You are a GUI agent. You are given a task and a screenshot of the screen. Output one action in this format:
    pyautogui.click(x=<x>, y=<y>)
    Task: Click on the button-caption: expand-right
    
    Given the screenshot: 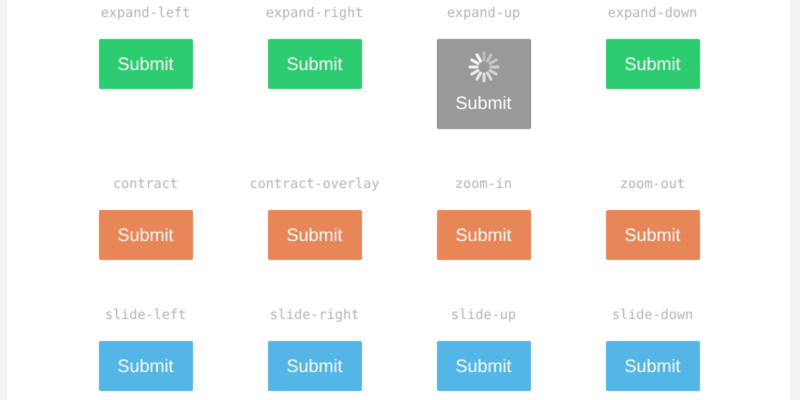 What is the action you would take?
    pyautogui.click(x=315, y=13)
    